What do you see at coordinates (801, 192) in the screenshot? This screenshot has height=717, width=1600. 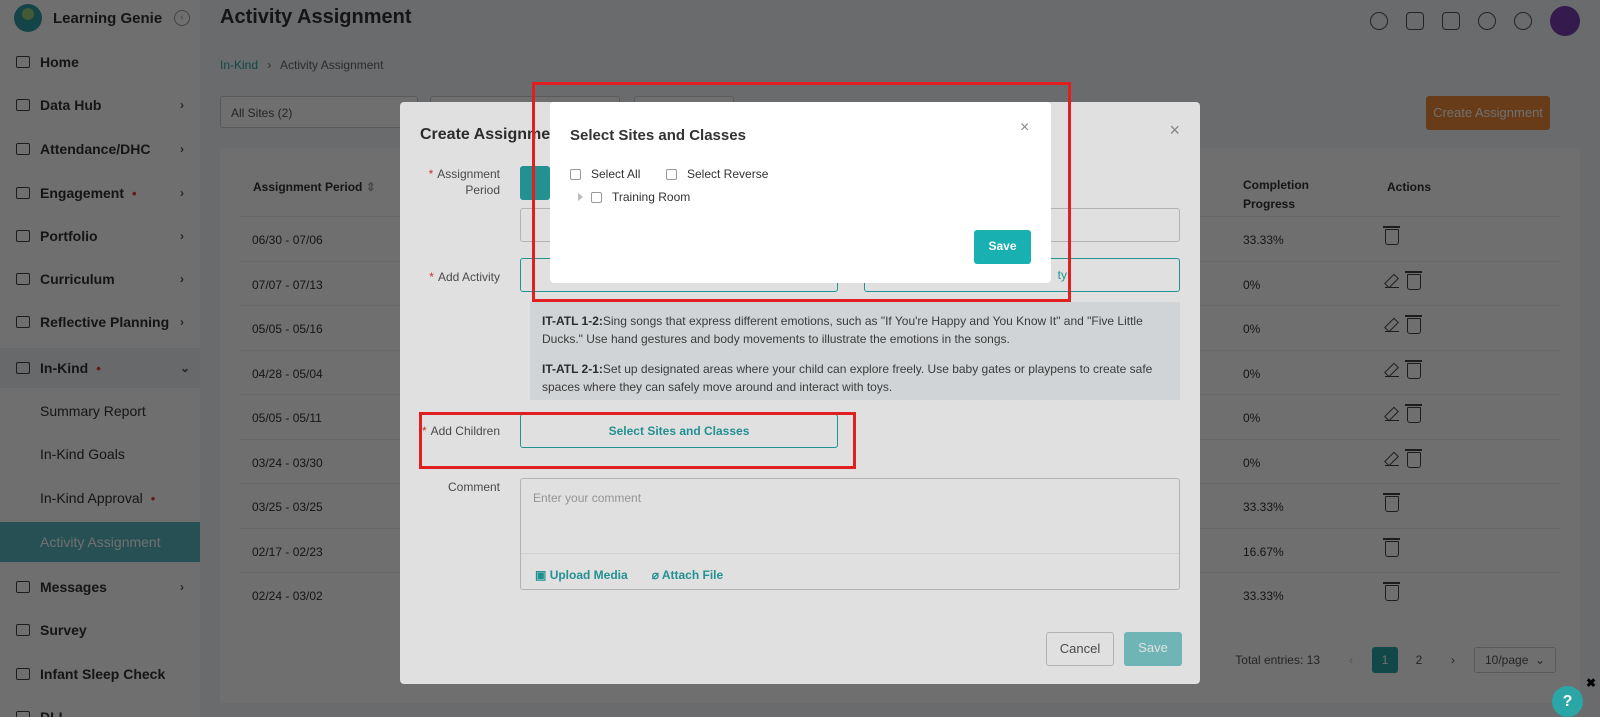 I see `highlight-select-dialog` at bounding box center [801, 192].